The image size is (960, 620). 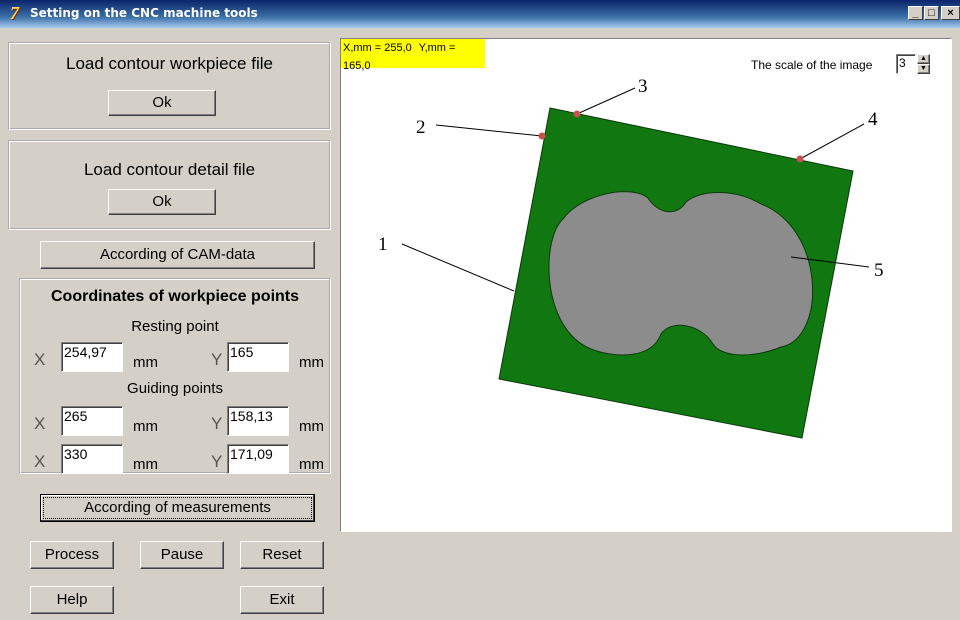 I want to click on pause-button: Pause, so click(x=182, y=555).